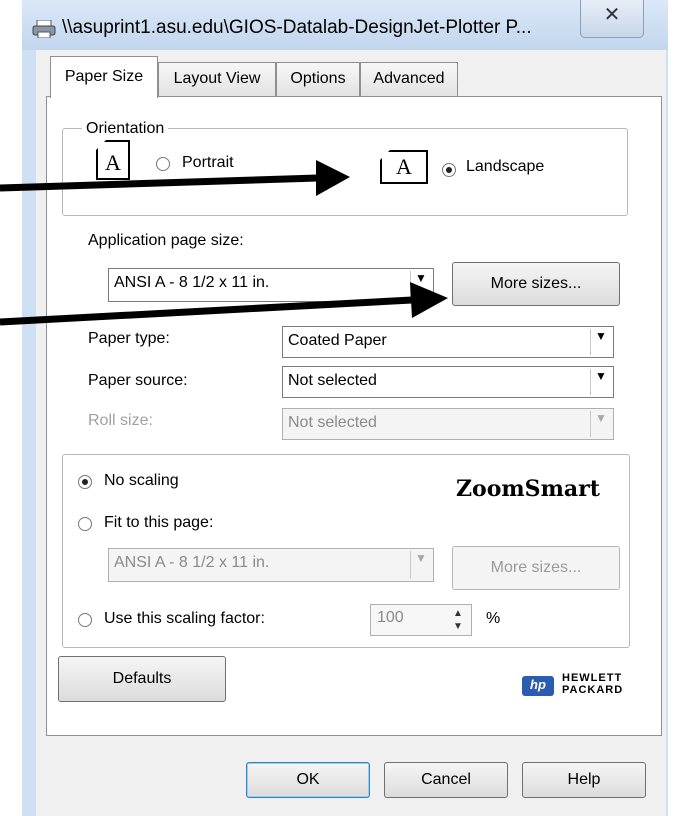 The height and width of the screenshot is (816, 676). I want to click on arrow-head-landscape, so click(333, 178).